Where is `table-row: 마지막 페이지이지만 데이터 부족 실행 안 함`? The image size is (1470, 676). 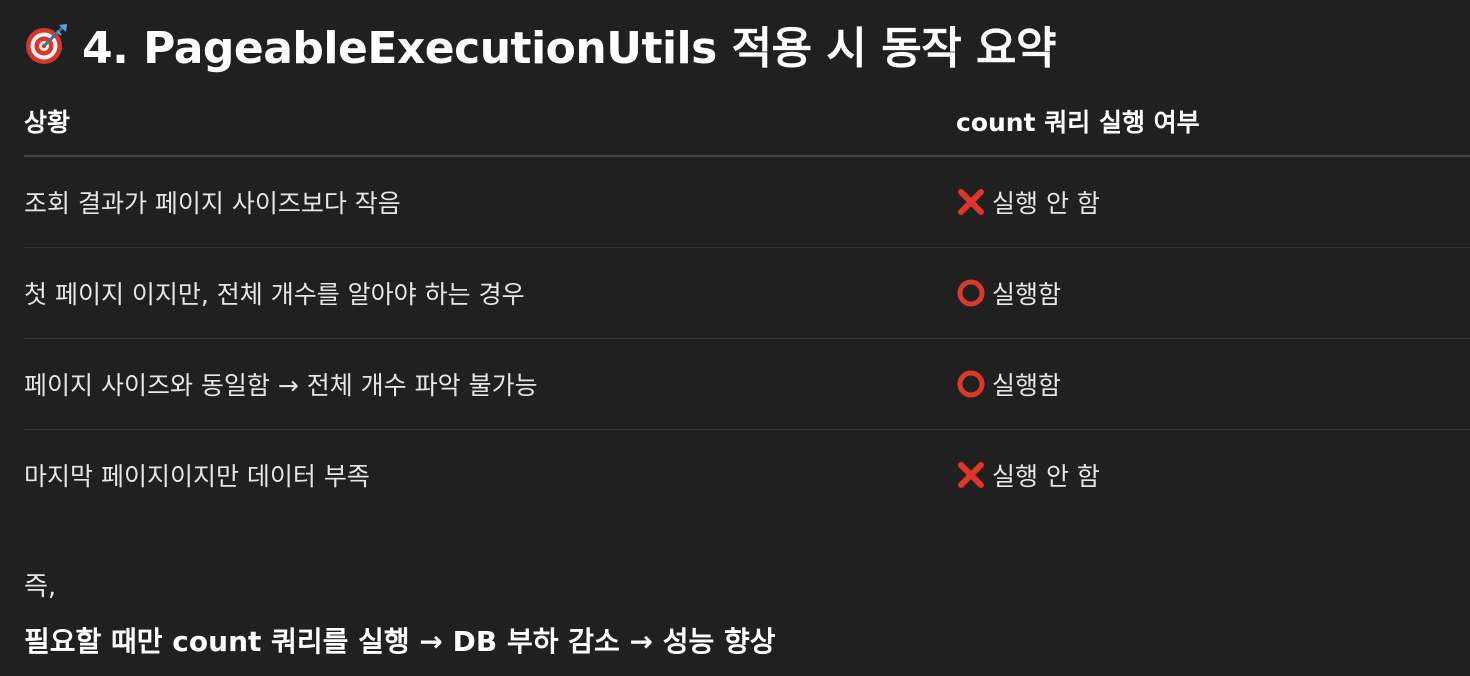 table-row: 마지막 페이지이지만 데이터 부족 실행 안 함 is located at coordinates (747, 475).